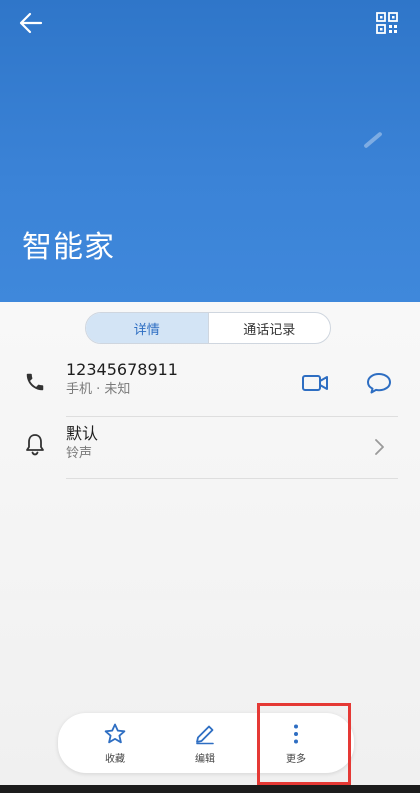 Image resolution: width=420 pixels, height=793 pixels. I want to click on ringtone-value: 默认, so click(82, 433).